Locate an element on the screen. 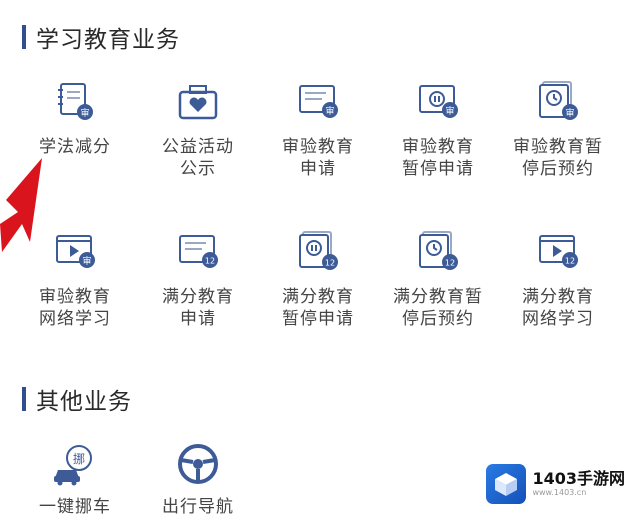 This screenshot has width=633, height=530. item-label: 审验教育 网络学习 is located at coordinates (75, 308).